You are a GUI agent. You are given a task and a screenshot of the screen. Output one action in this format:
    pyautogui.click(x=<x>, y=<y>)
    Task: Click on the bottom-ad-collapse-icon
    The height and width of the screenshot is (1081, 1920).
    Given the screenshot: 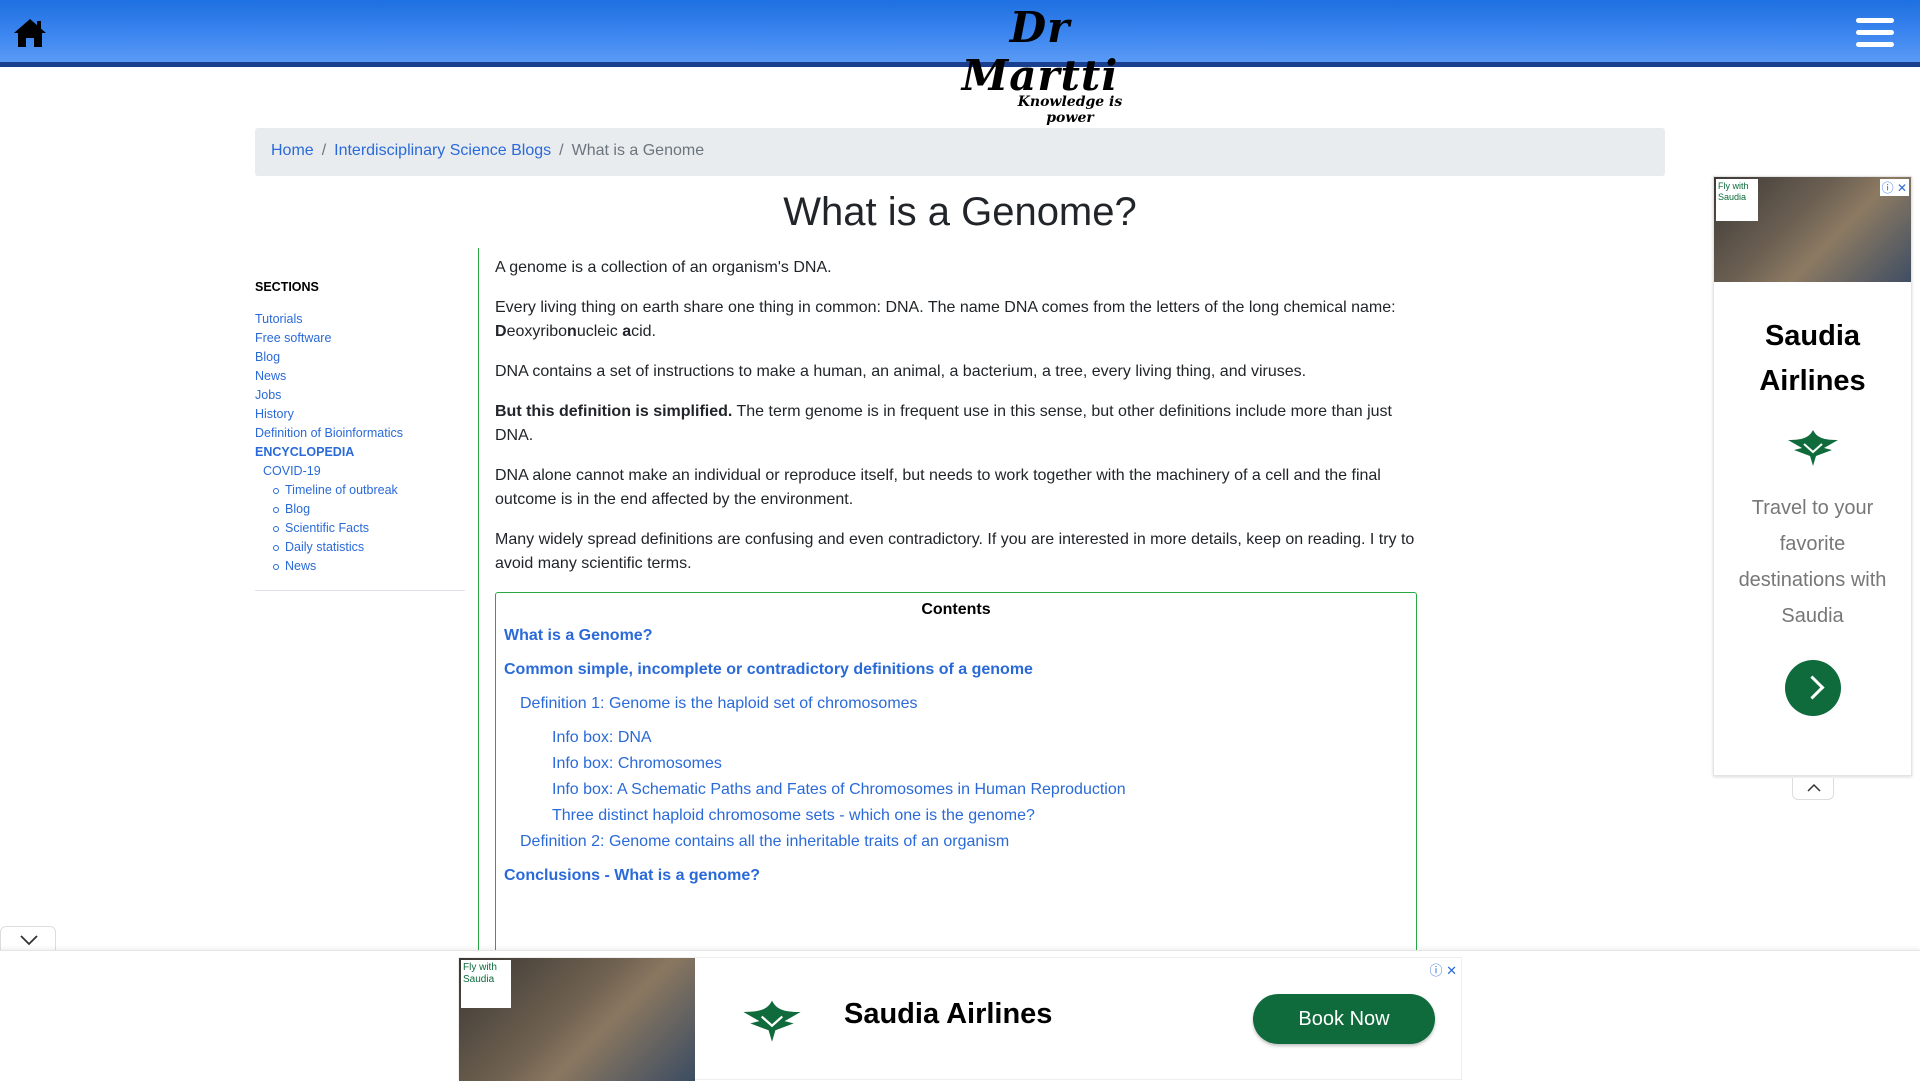 What is the action you would take?
    pyautogui.click(x=28, y=939)
    